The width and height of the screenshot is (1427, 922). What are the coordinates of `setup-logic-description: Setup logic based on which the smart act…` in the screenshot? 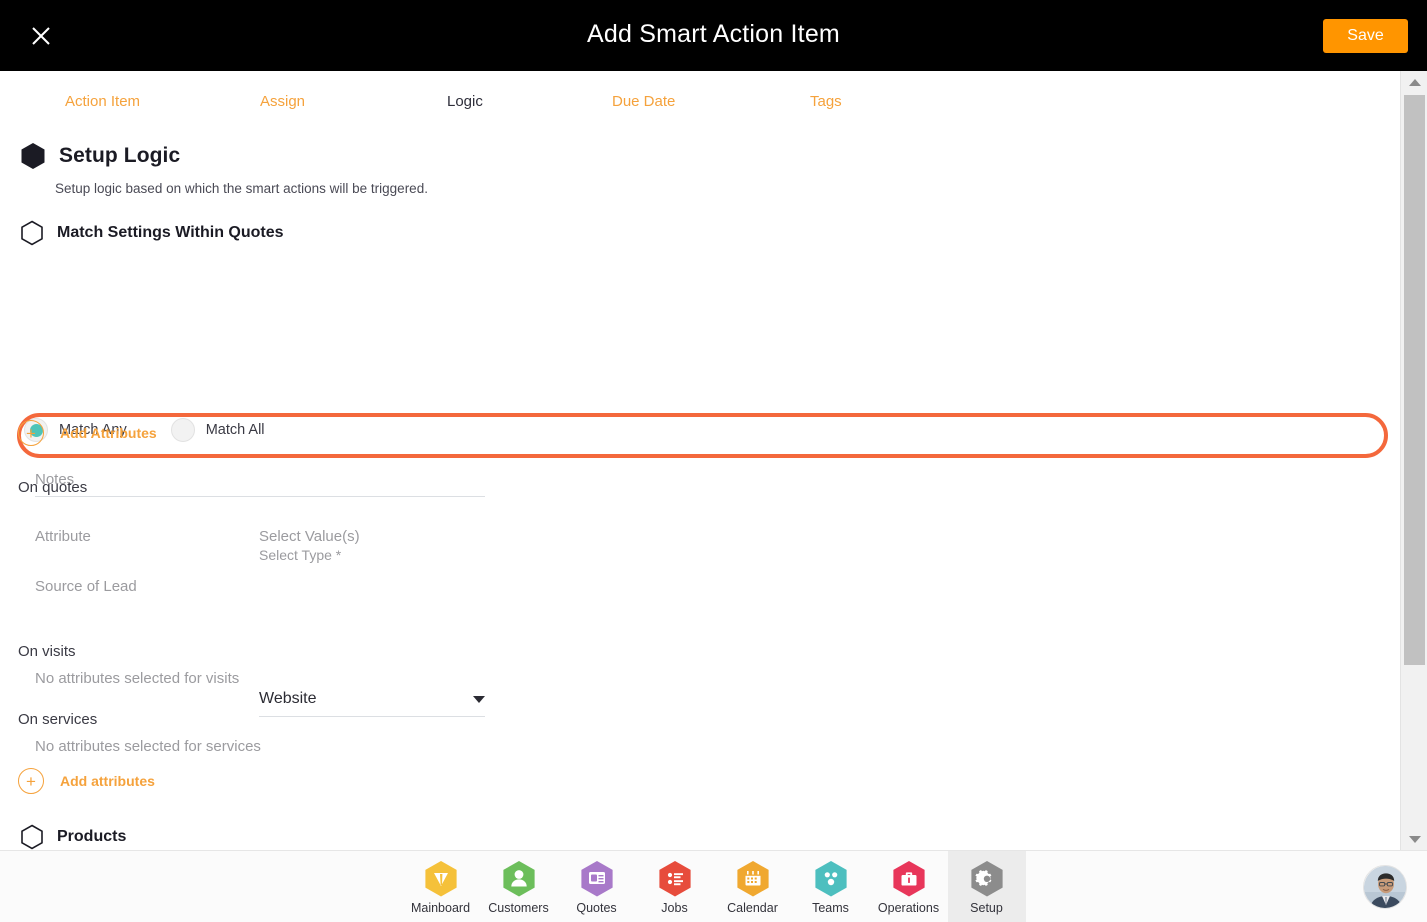 It's located at (241, 188).